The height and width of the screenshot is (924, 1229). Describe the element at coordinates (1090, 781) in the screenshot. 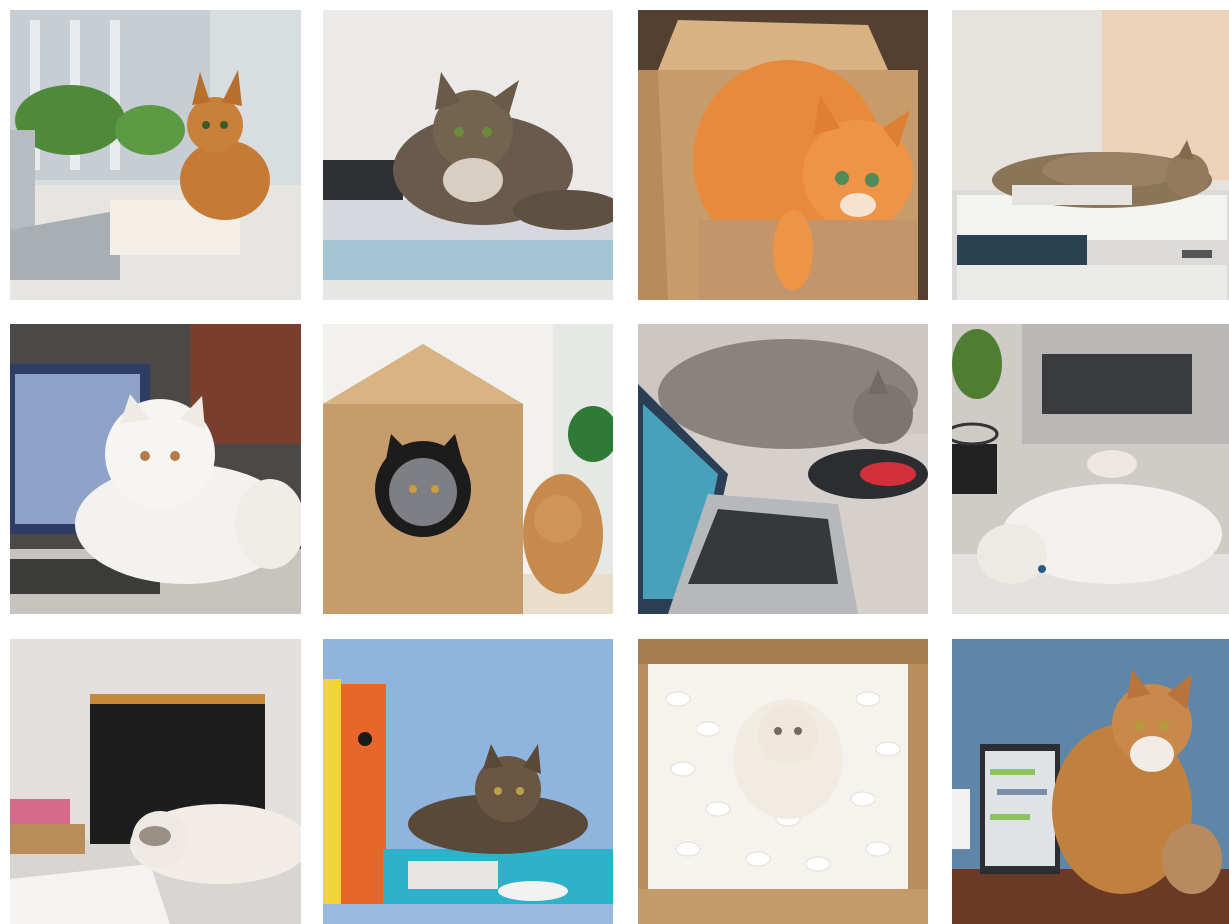

I see `photo-calico-cat-by-laptop` at that location.